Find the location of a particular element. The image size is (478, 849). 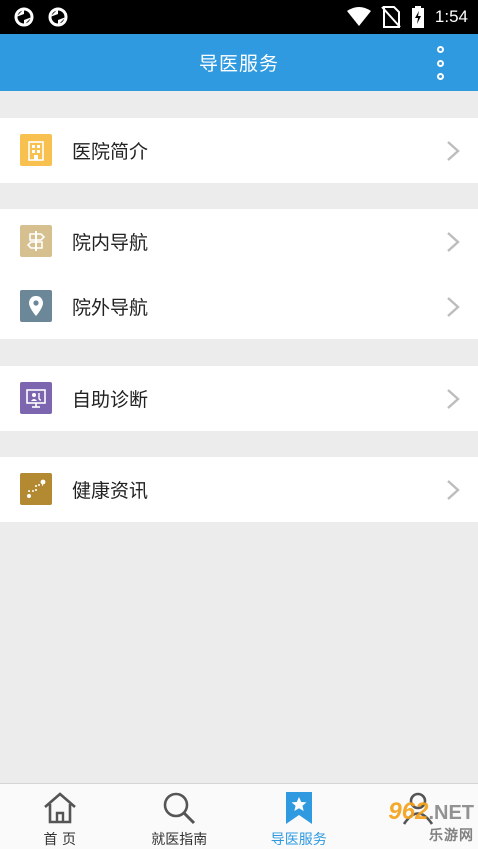

bottom-nav: 首 页 就医指南 导医服务 962.NET 乐游网 is located at coordinates (239, 816).